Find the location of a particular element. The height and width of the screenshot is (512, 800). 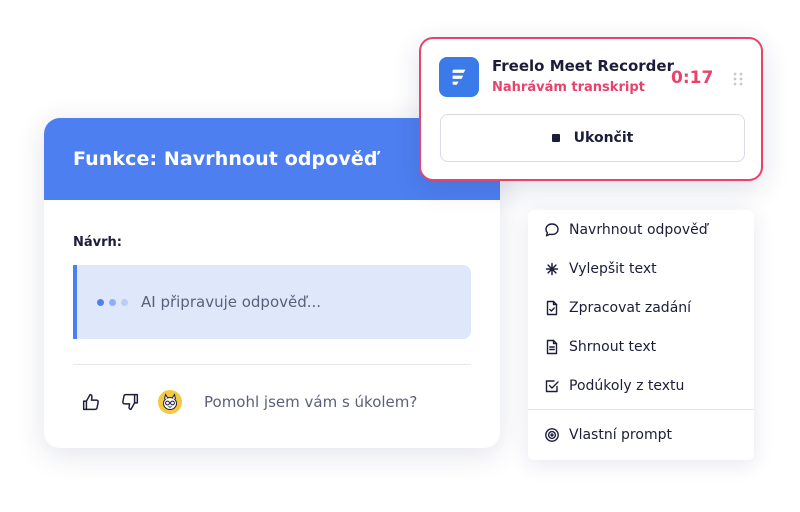

document-text-icon is located at coordinates (552, 347).